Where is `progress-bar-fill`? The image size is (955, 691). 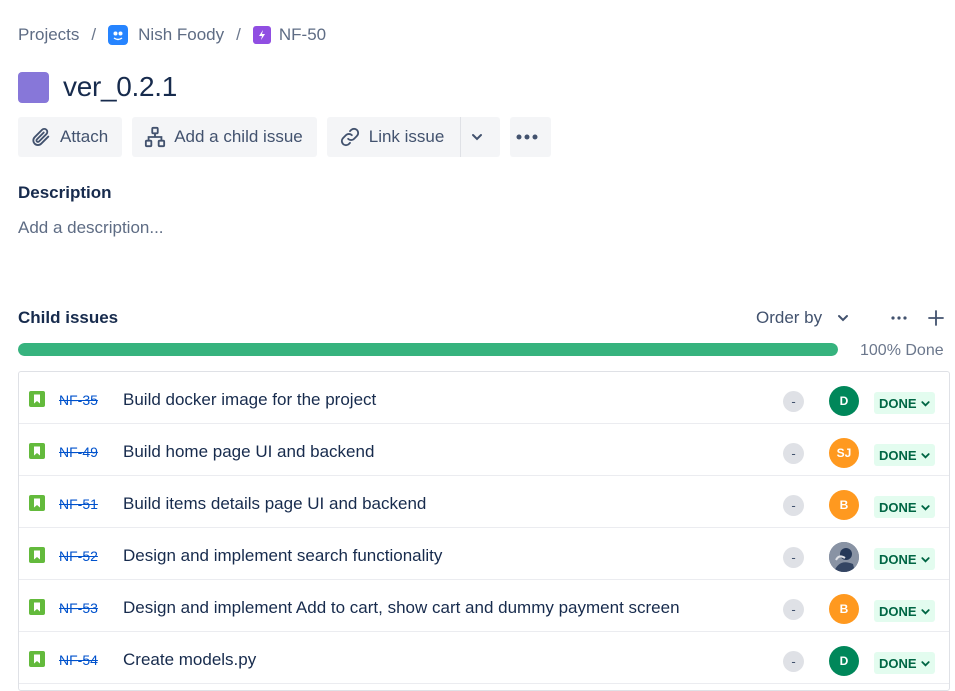
progress-bar-fill is located at coordinates (428, 349).